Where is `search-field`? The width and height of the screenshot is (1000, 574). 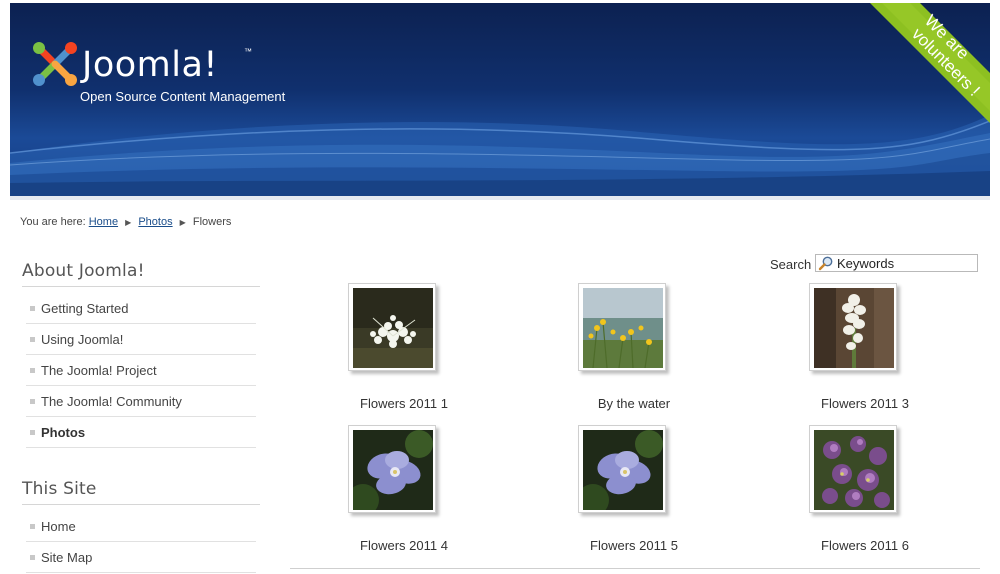
search-field is located at coordinates (896, 263).